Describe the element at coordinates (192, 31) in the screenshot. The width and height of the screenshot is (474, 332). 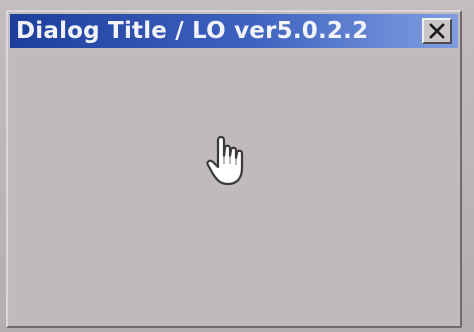
I see `dialog-title: Dialog Title / LO ver5.0.2.2` at that location.